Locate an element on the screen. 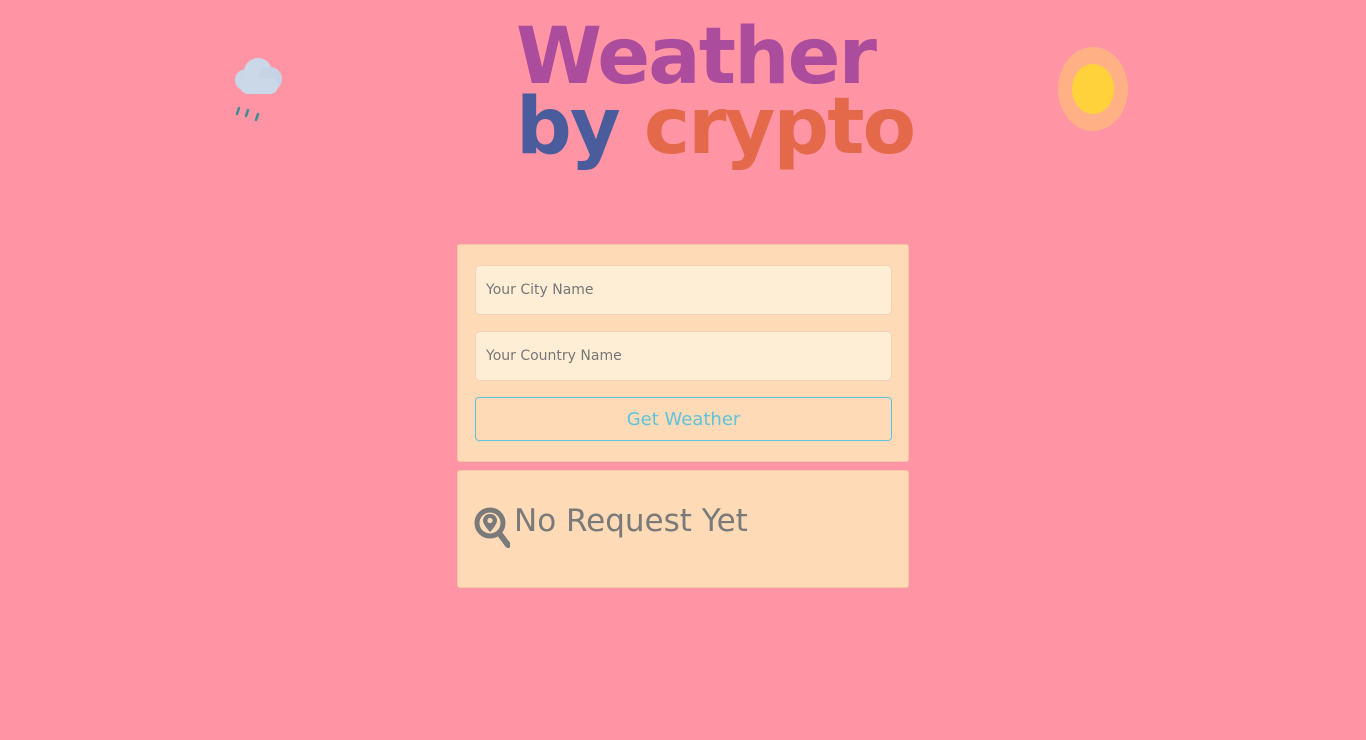  get-weather-button: Get Weather is located at coordinates (683, 419).